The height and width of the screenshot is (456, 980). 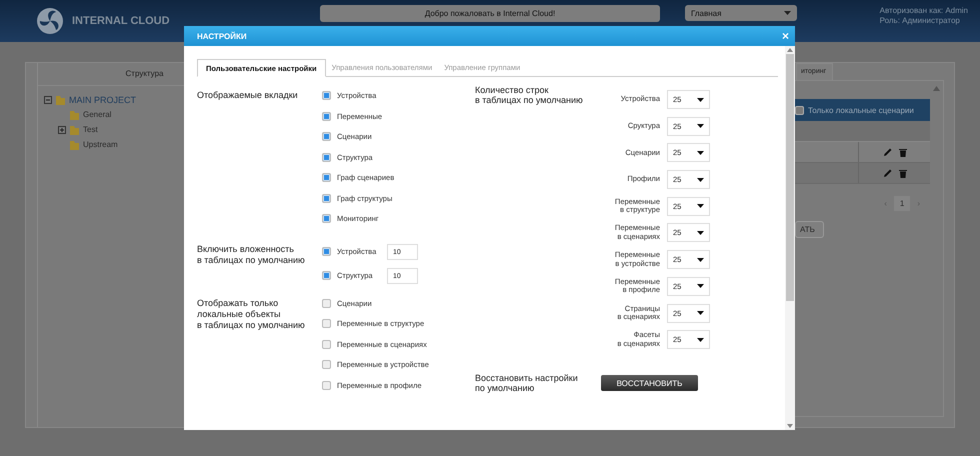 What do you see at coordinates (649, 383) in the screenshot?
I see `restore-button: ВОССТАНОВИТЬ` at bounding box center [649, 383].